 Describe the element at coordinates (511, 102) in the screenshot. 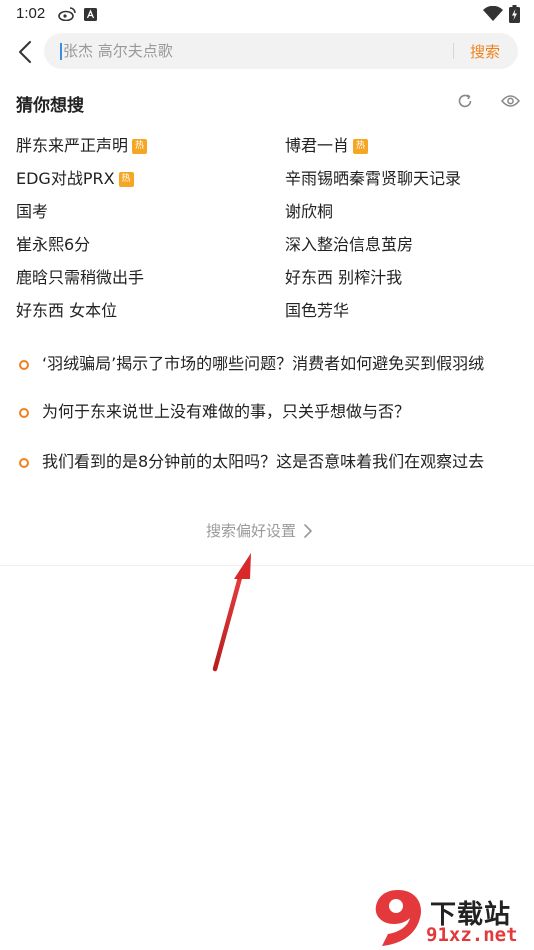

I see `eye-icon` at that location.